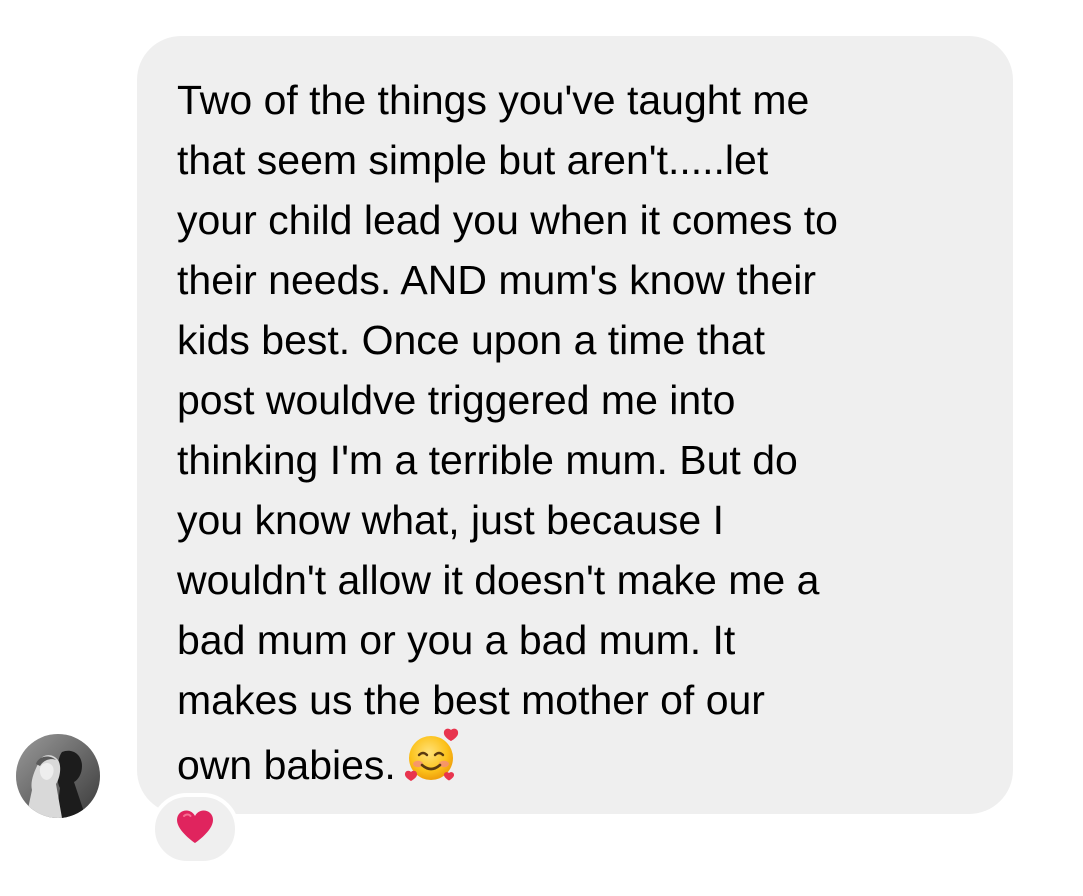  What do you see at coordinates (456, 640) in the screenshot?
I see `message-line: bad mum or you a bad mum. It` at bounding box center [456, 640].